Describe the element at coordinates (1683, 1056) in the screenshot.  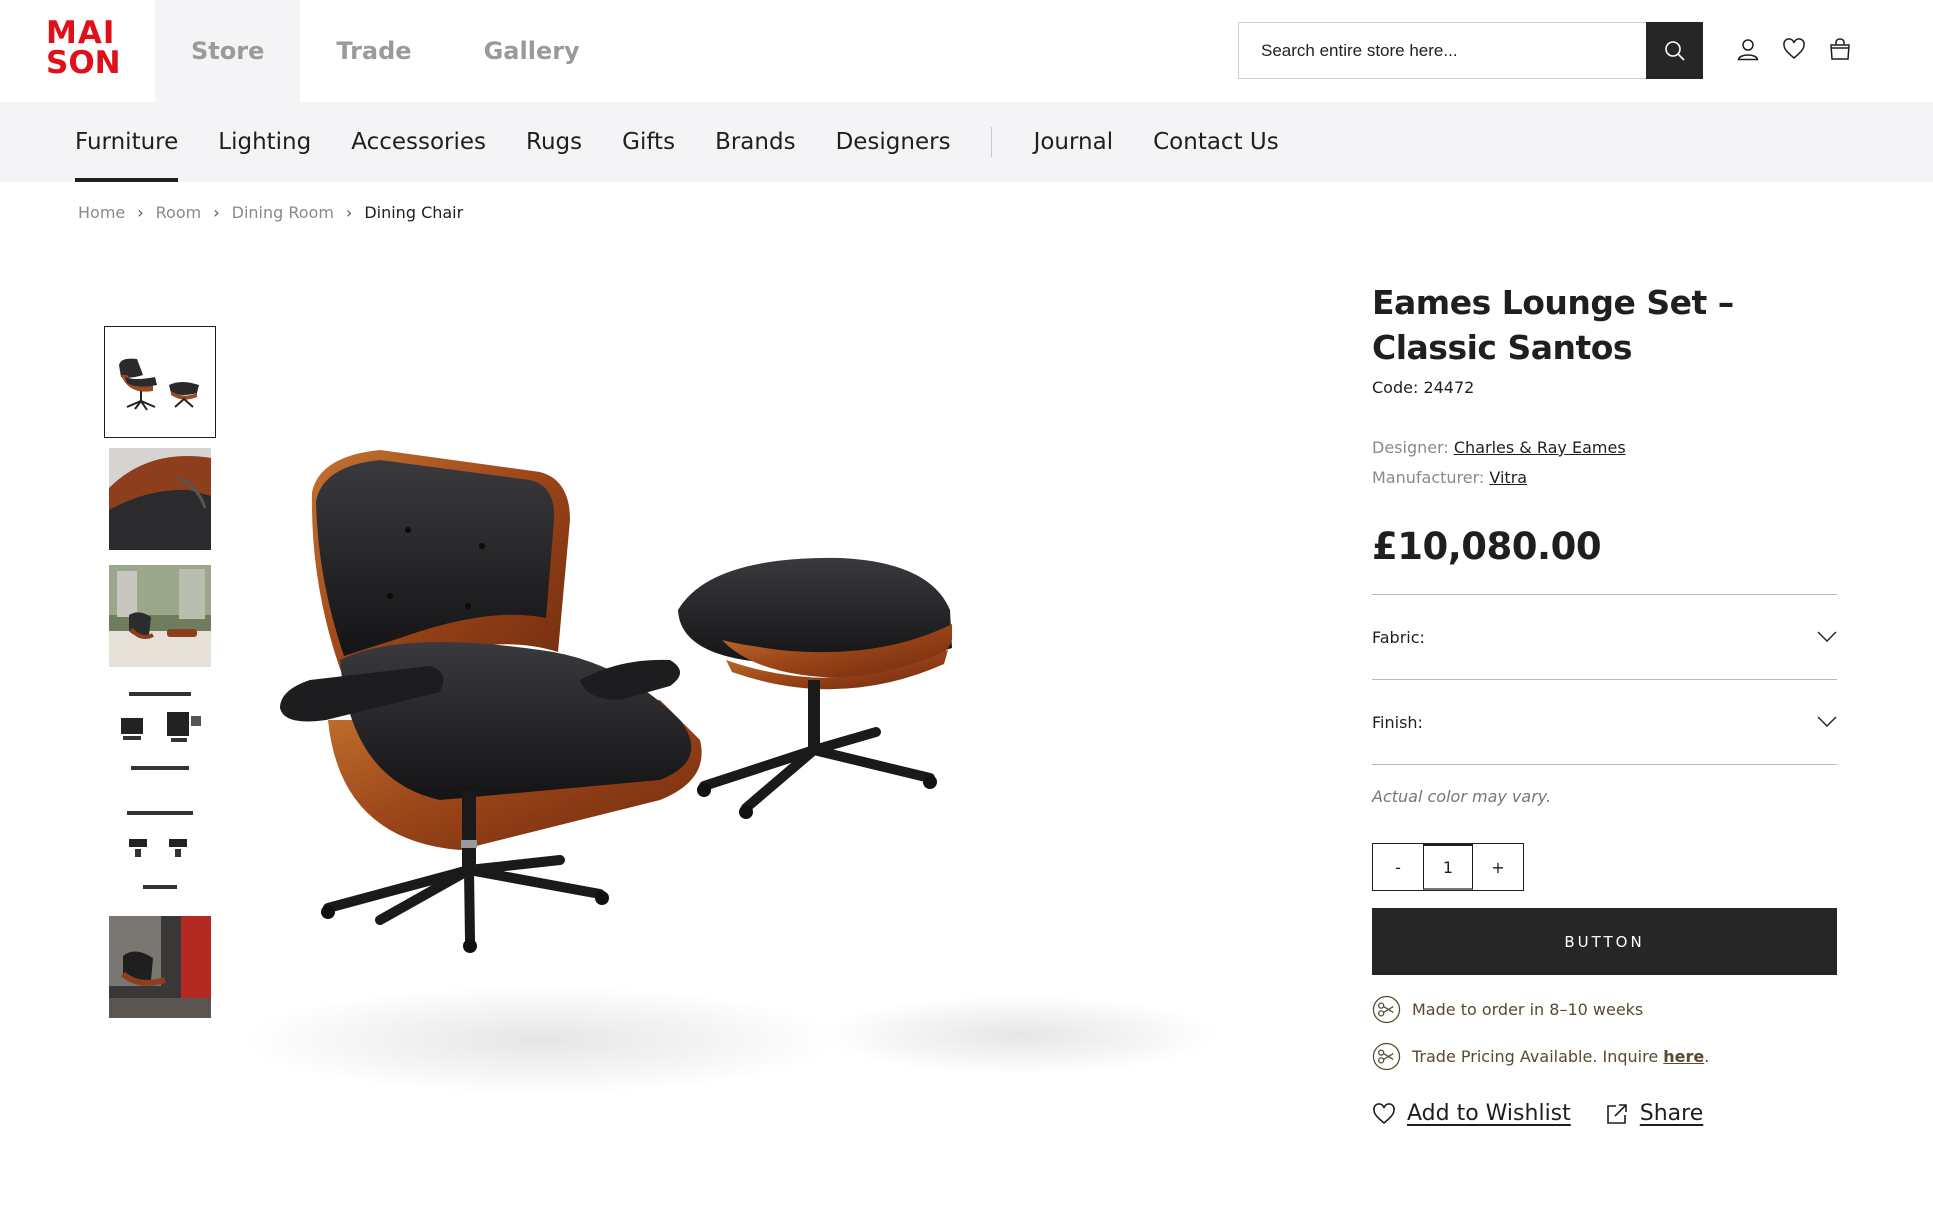
I see `trade-pricing-link: here` at that location.